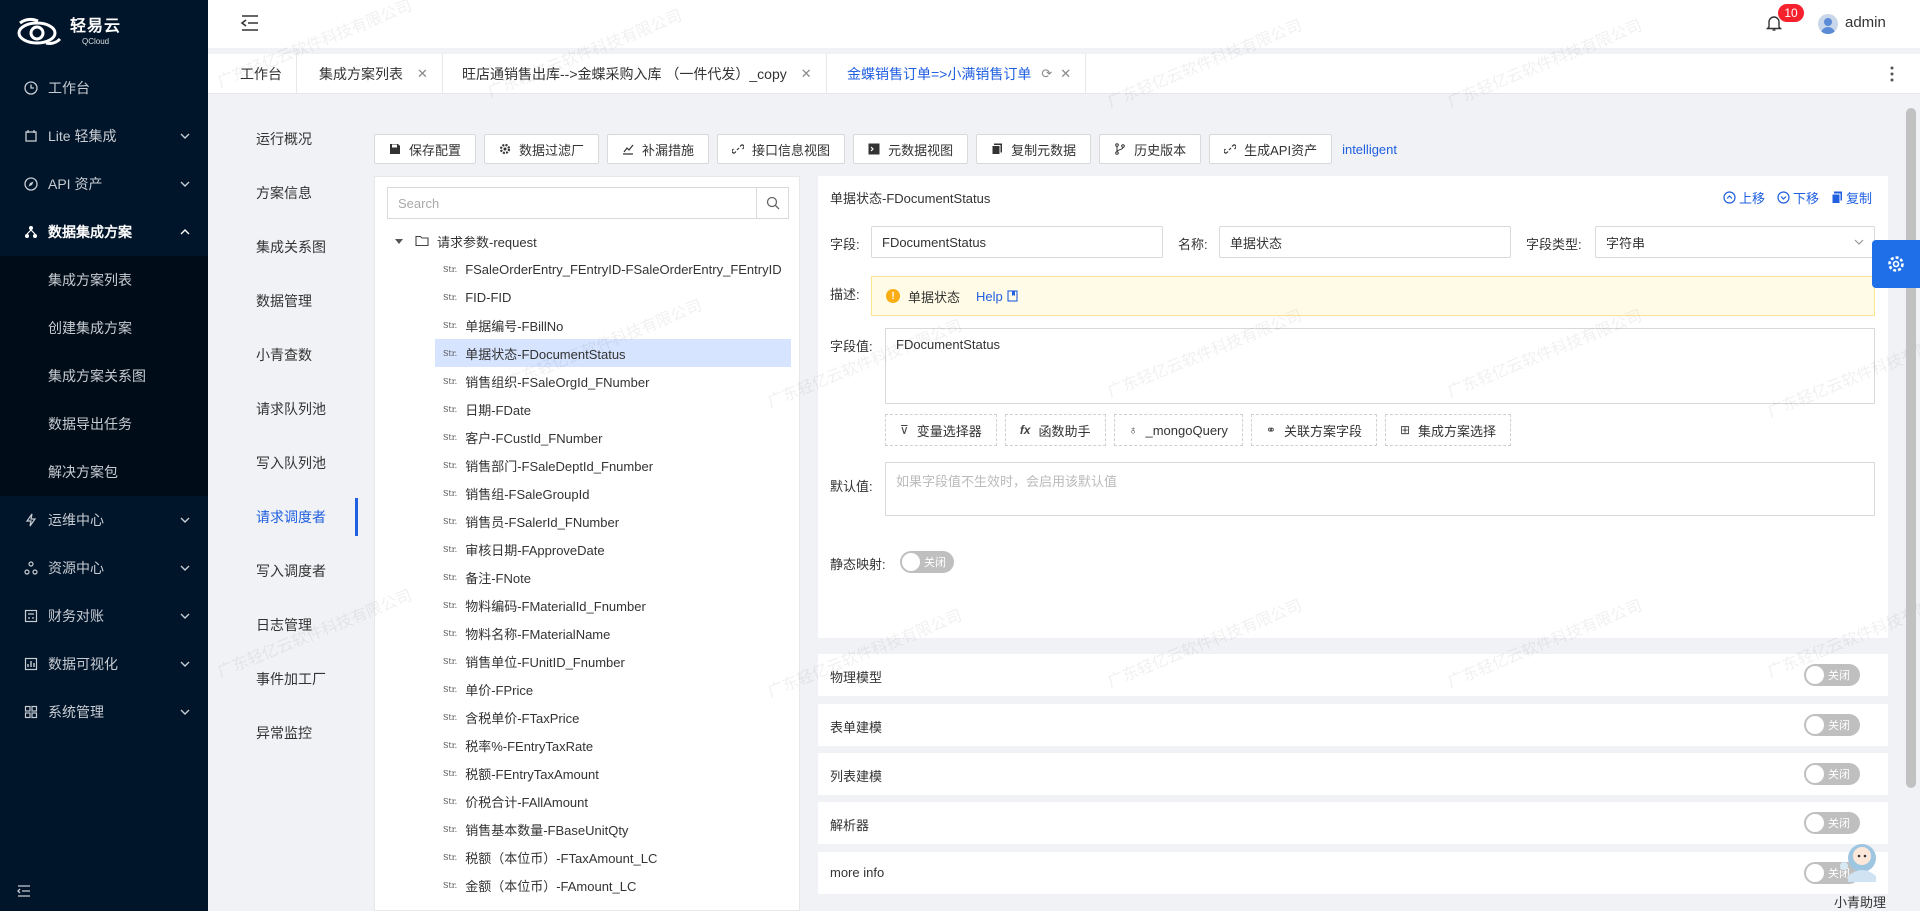 Image resolution: width=1920 pixels, height=911 pixels. Describe the element at coordinates (1892, 74) in the screenshot. I see `more-icon` at that location.